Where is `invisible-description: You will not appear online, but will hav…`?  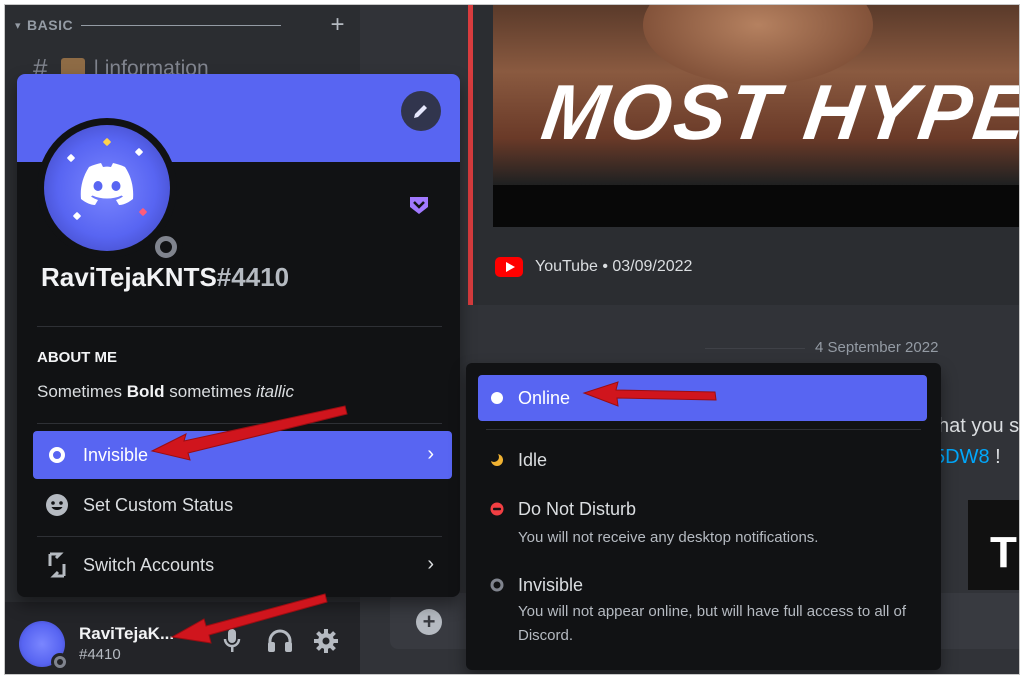 invisible-description: You will not appear online, but will hav… is located at coordinates (712, 623).